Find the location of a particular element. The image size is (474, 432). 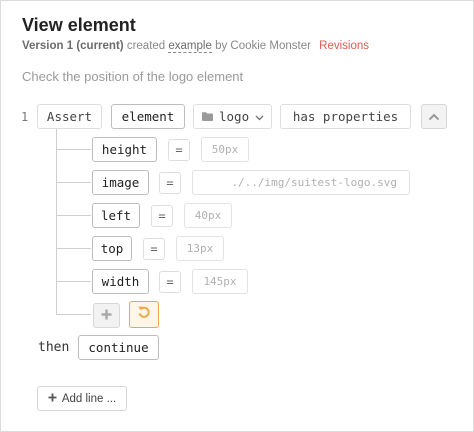

then-action-select: continue is located at coordinates (118, 347).